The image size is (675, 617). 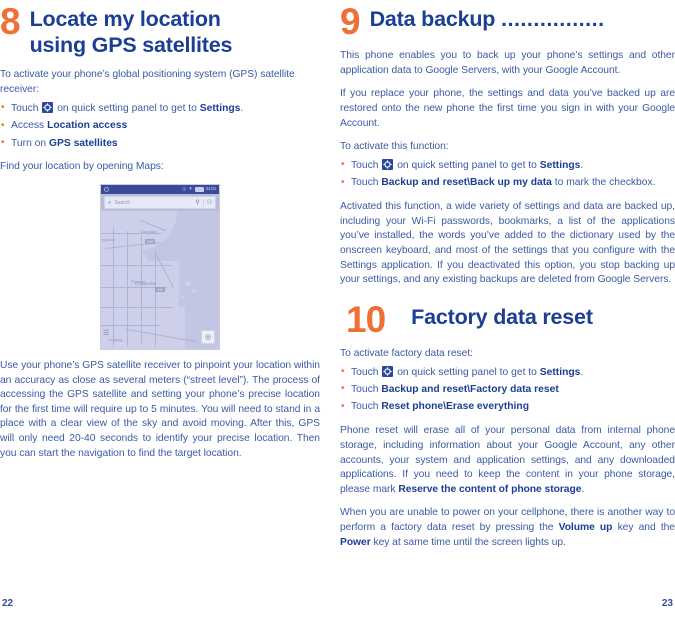 What do you see at coordinates (197, 203) in the screenshot?
I see `directions-icon: ⚲` at bounding box center [197, 203].